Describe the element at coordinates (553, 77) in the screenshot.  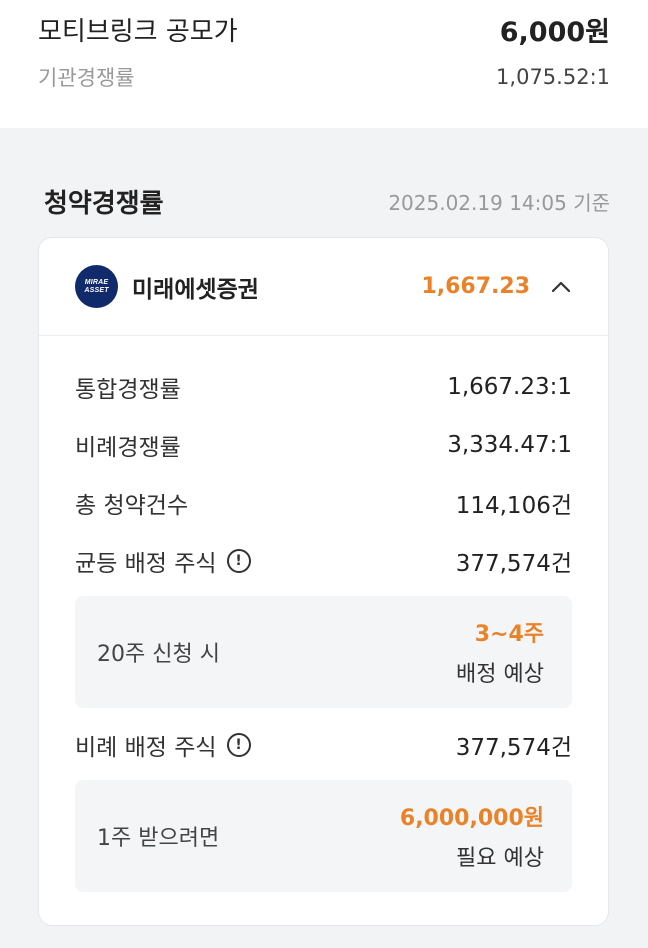
I see `institution-rate-value: 1,075.52:1` at that location.